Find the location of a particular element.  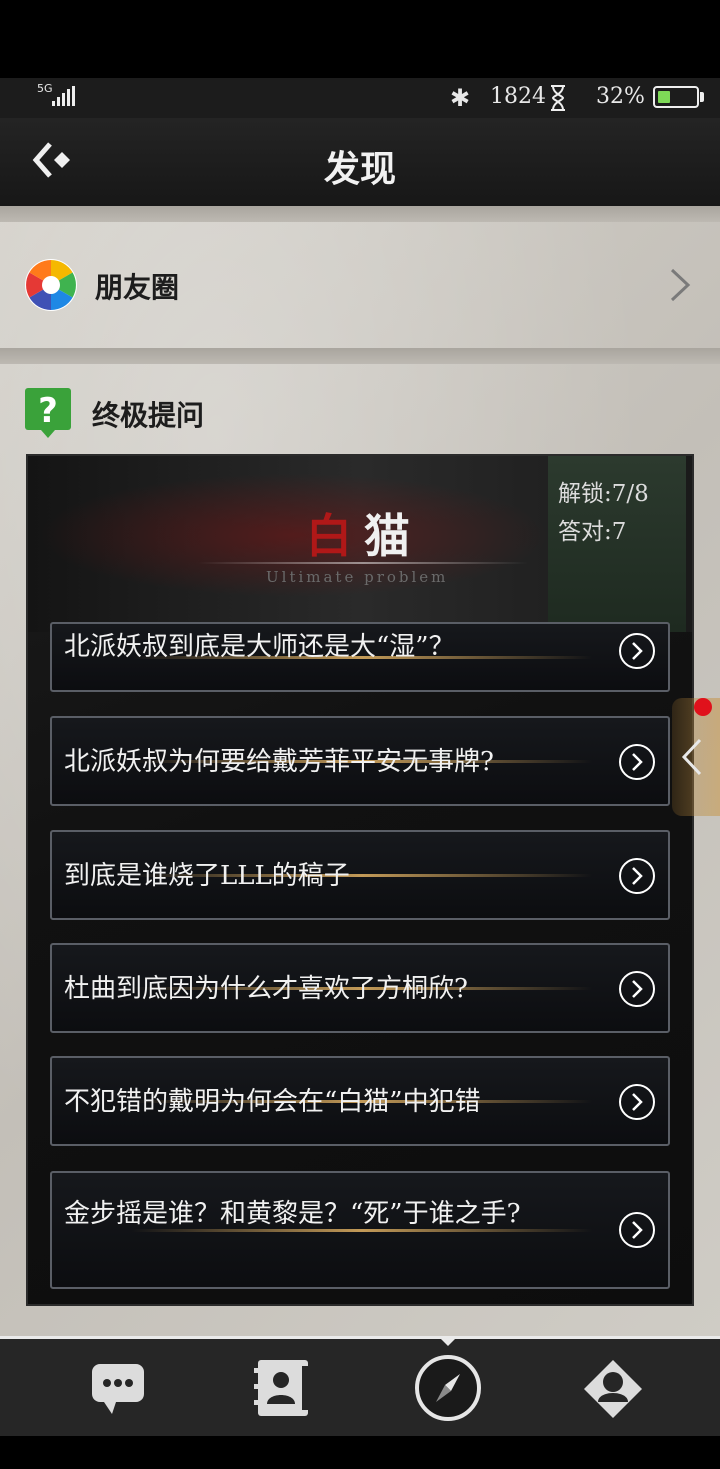

chat-bubble-icon is located at coordinates (118, 1388).